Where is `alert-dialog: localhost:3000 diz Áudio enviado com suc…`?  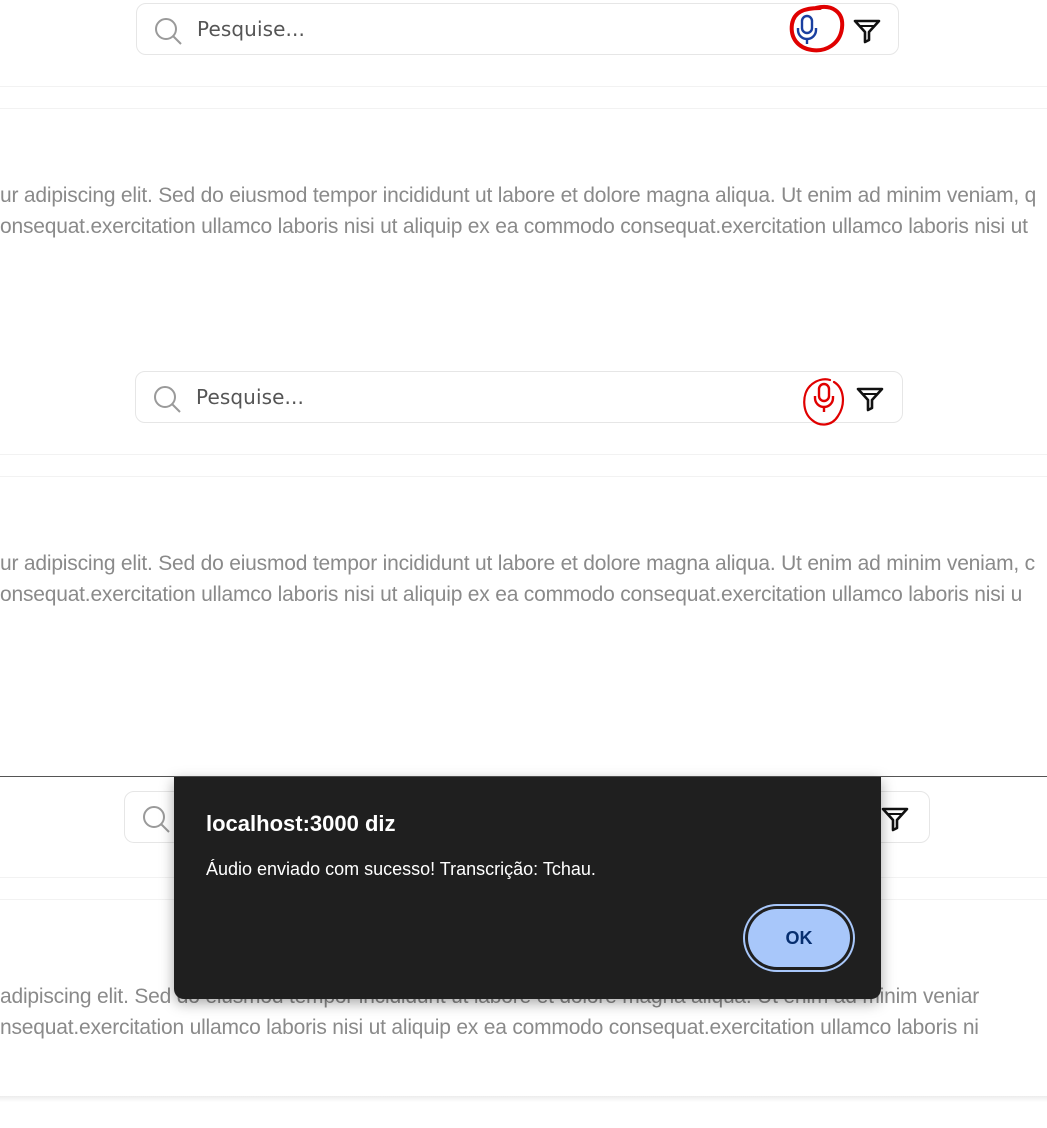
alert-dialog: localhost:3000 diz Áudio enviado com suc… is located at coordinates (527, 888).